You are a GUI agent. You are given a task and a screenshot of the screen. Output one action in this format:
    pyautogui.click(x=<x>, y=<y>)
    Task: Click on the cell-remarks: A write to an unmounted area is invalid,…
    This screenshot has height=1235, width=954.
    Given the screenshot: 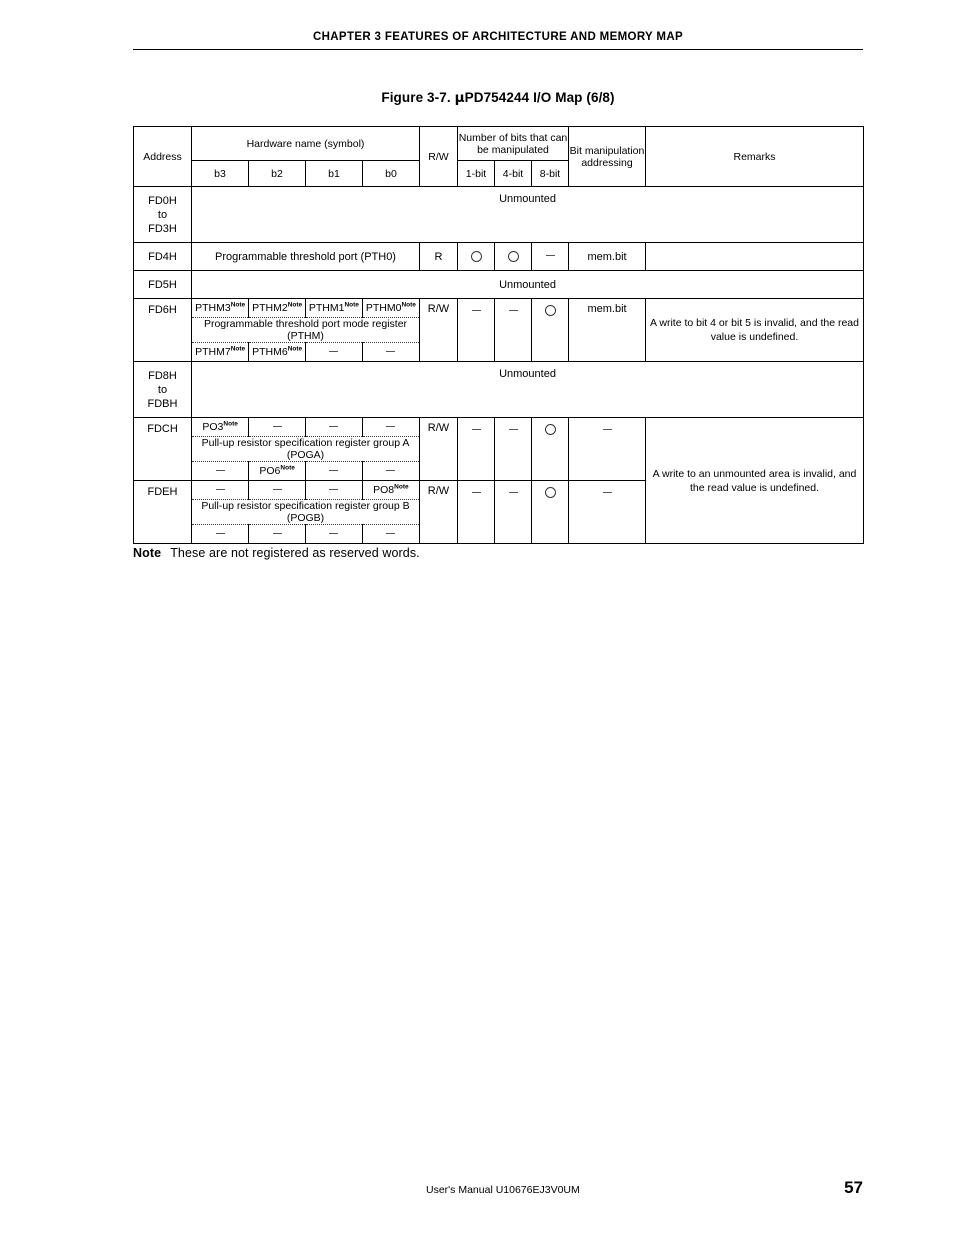 What is the action you would take?
    pyautogui.click(x=755, y=480)
    